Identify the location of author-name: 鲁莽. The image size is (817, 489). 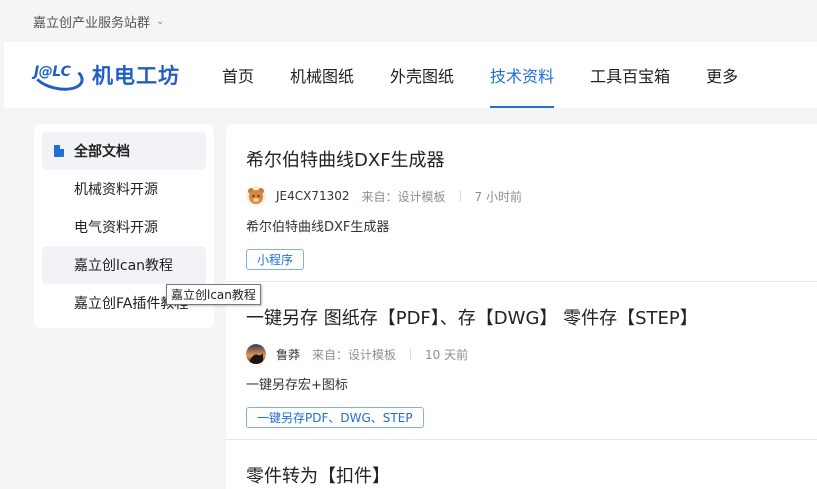
(288, 354).